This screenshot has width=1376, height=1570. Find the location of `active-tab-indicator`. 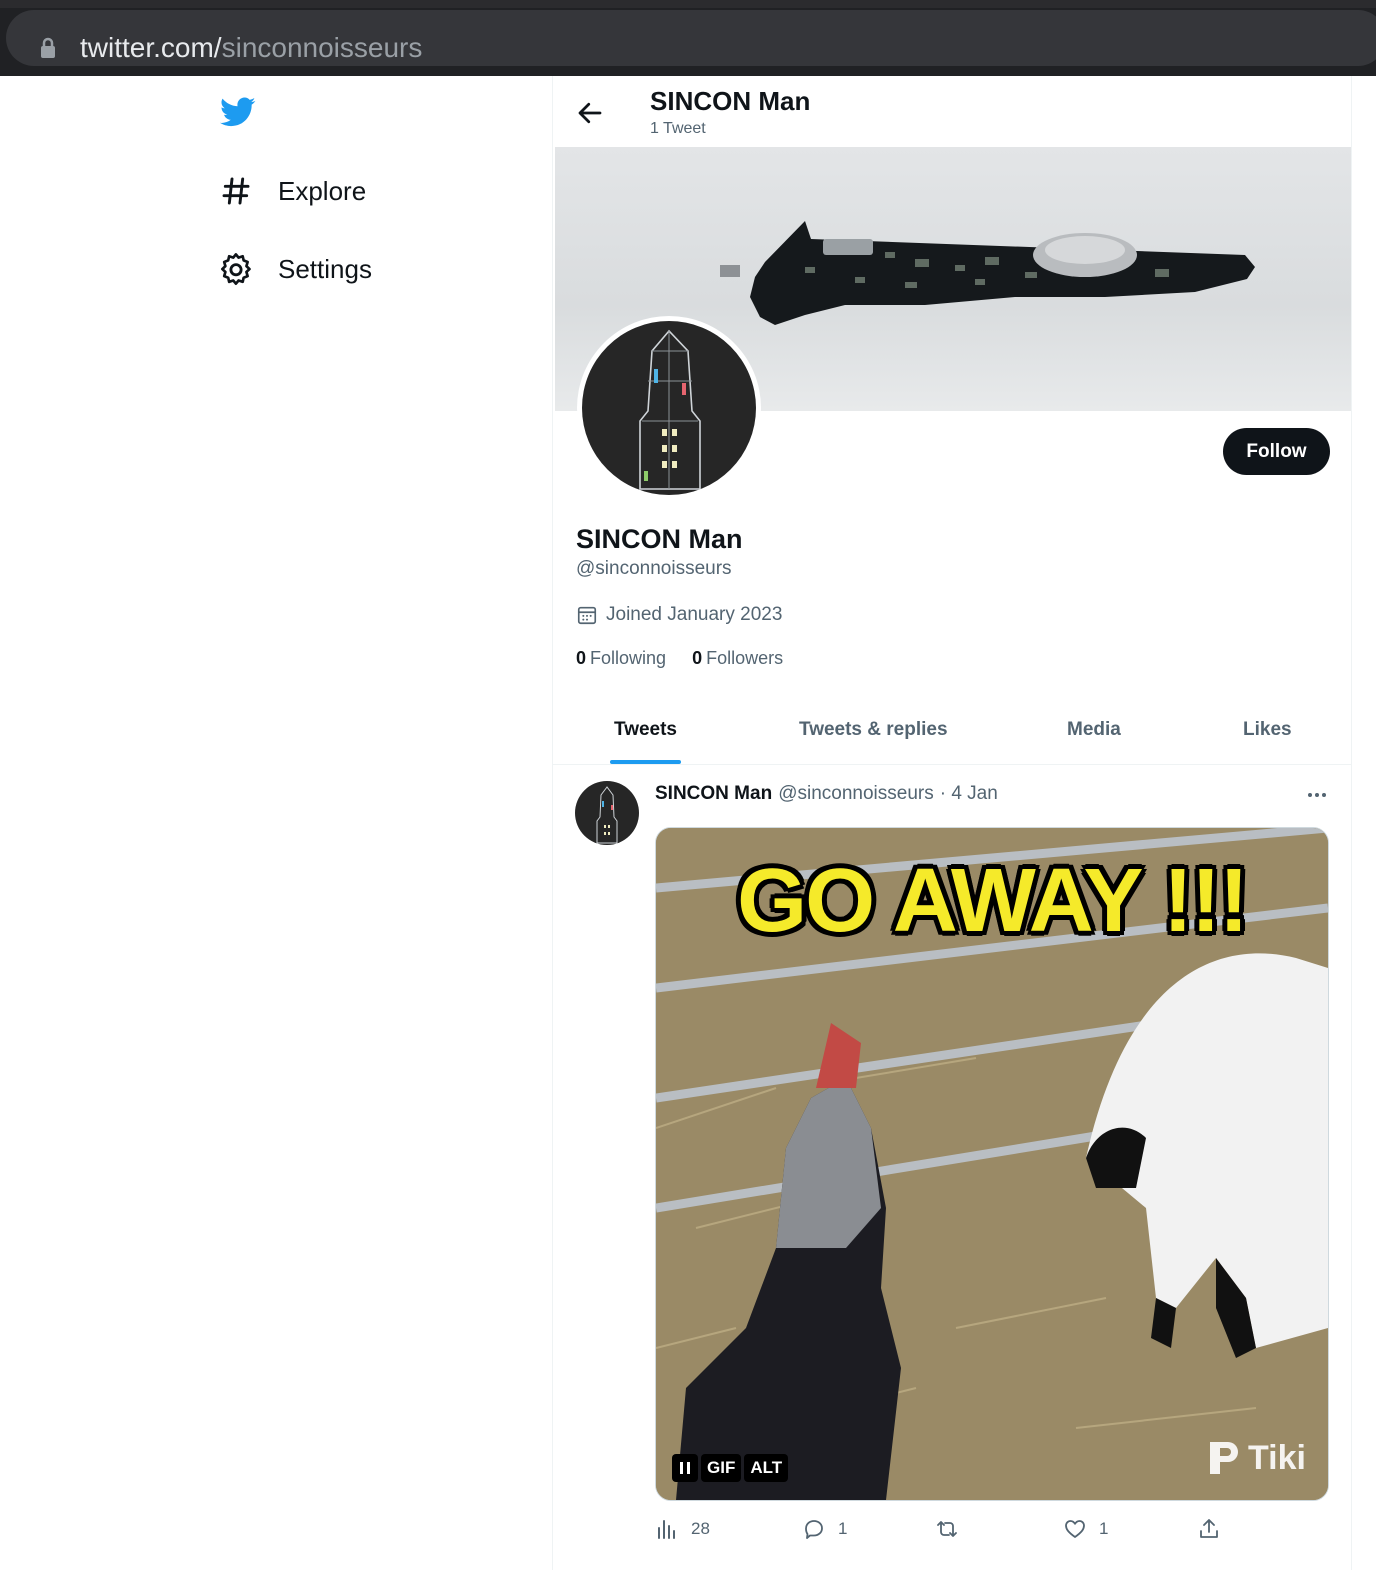

active-tab-indicator is located at coordinates (646, 762).